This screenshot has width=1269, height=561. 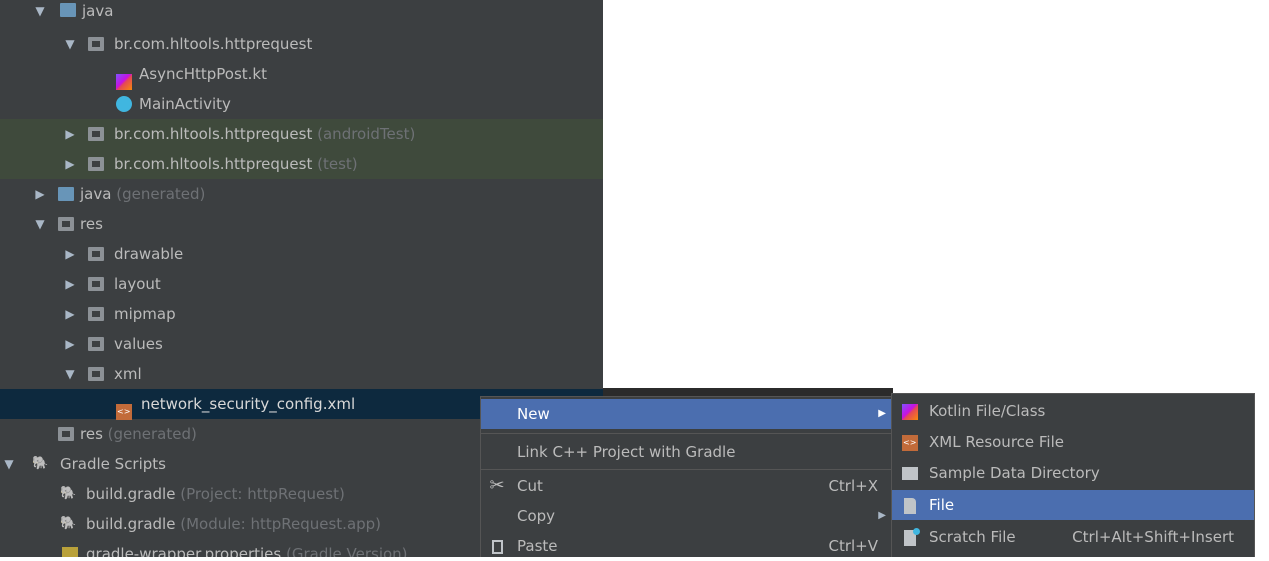 What do you see at coordinates (1073, 442) in the screenshot?
I see `submenu-item-xml-resource: XML Resource File` at bounding box center [1073, 442].